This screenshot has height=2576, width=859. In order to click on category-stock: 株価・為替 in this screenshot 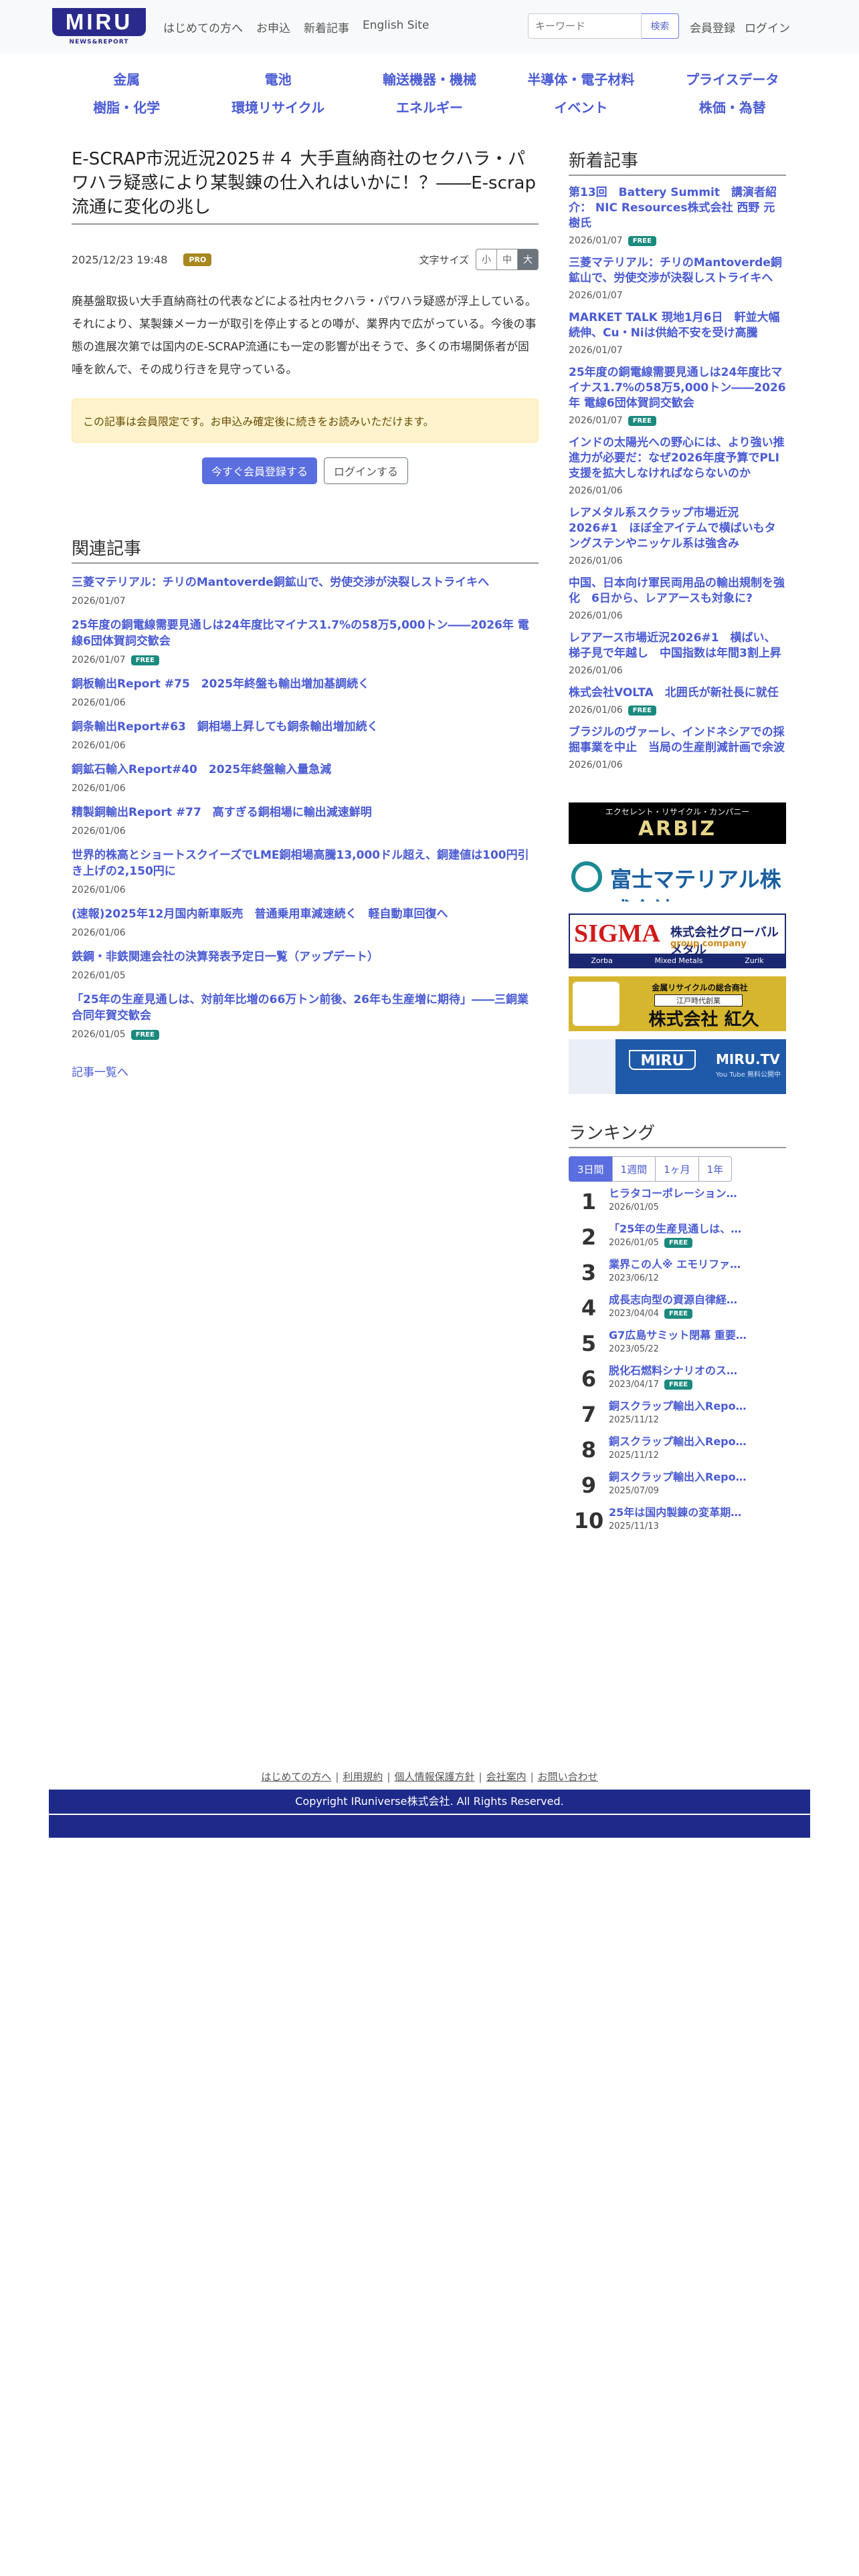, I will do `click(732, 106)`.